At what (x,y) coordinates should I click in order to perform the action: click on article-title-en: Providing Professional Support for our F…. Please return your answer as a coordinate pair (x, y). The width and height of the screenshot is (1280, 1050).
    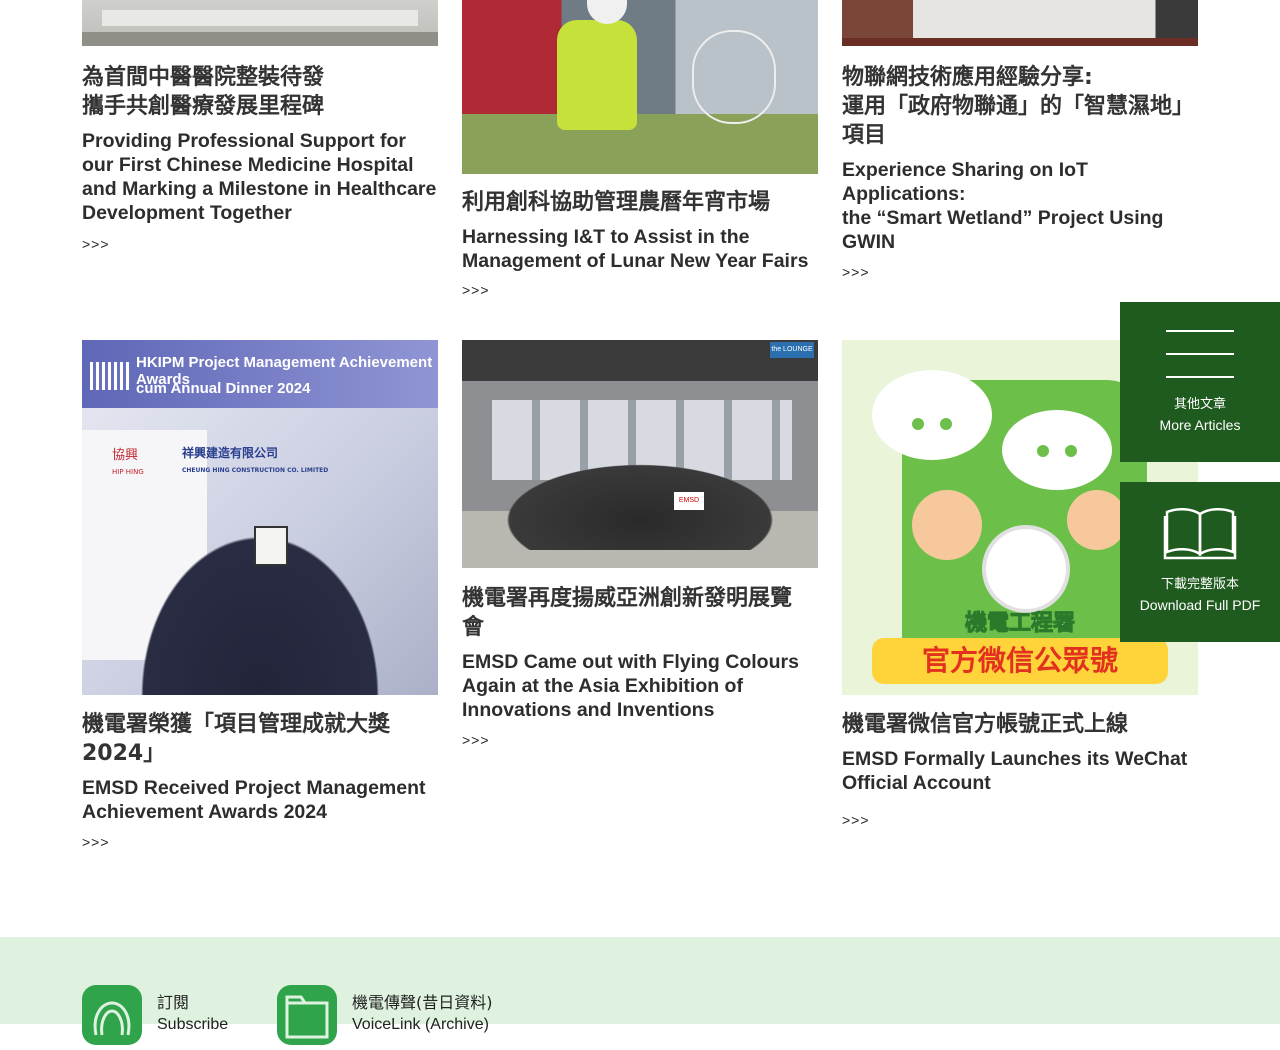
    Looking at the image, I should click on (259, 177).